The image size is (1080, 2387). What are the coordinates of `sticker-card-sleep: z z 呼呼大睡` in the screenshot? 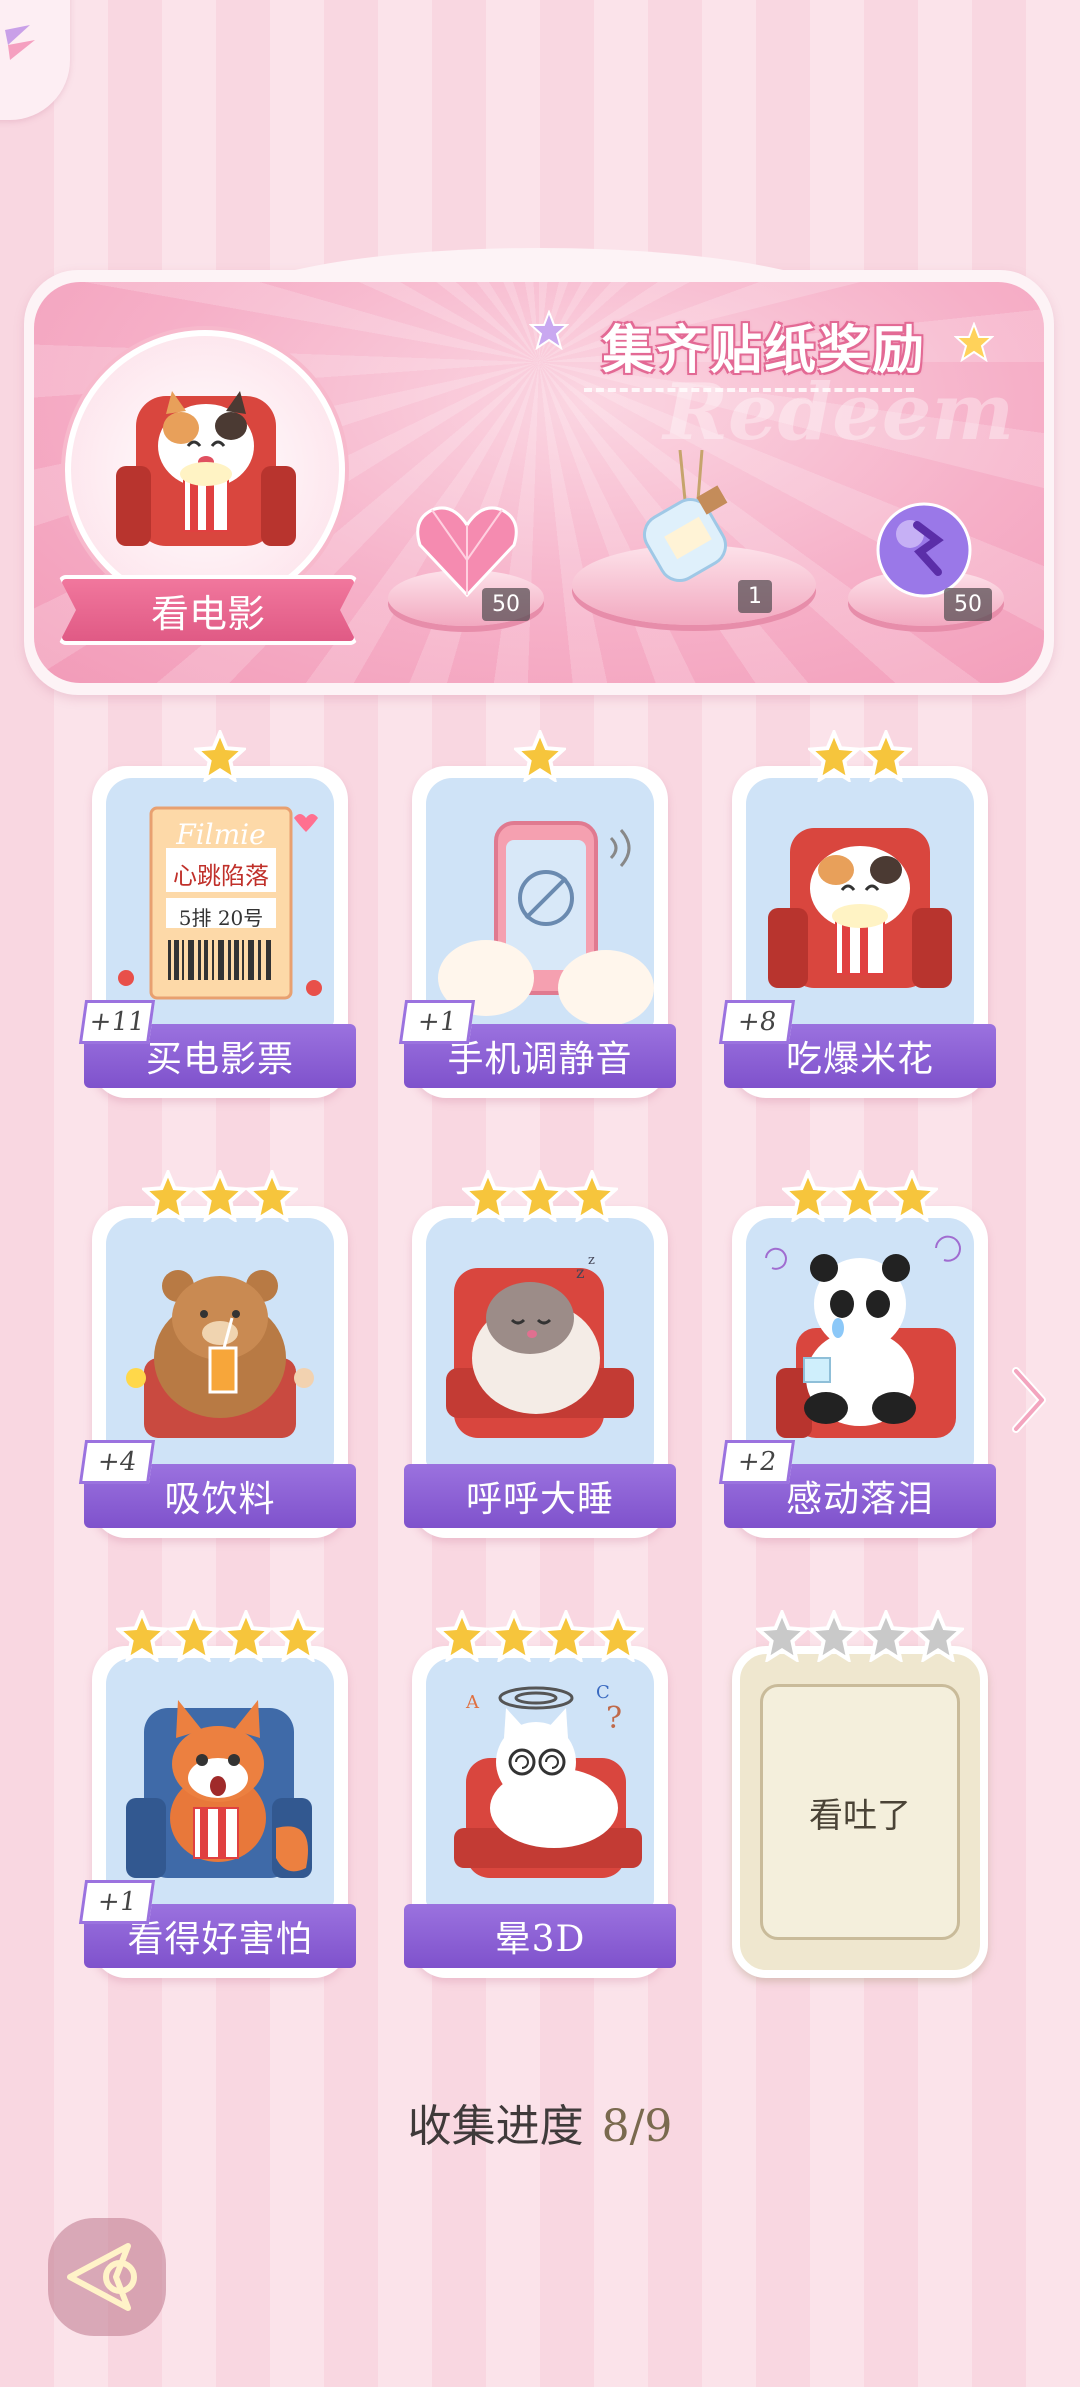 It's located at (540, 1354).